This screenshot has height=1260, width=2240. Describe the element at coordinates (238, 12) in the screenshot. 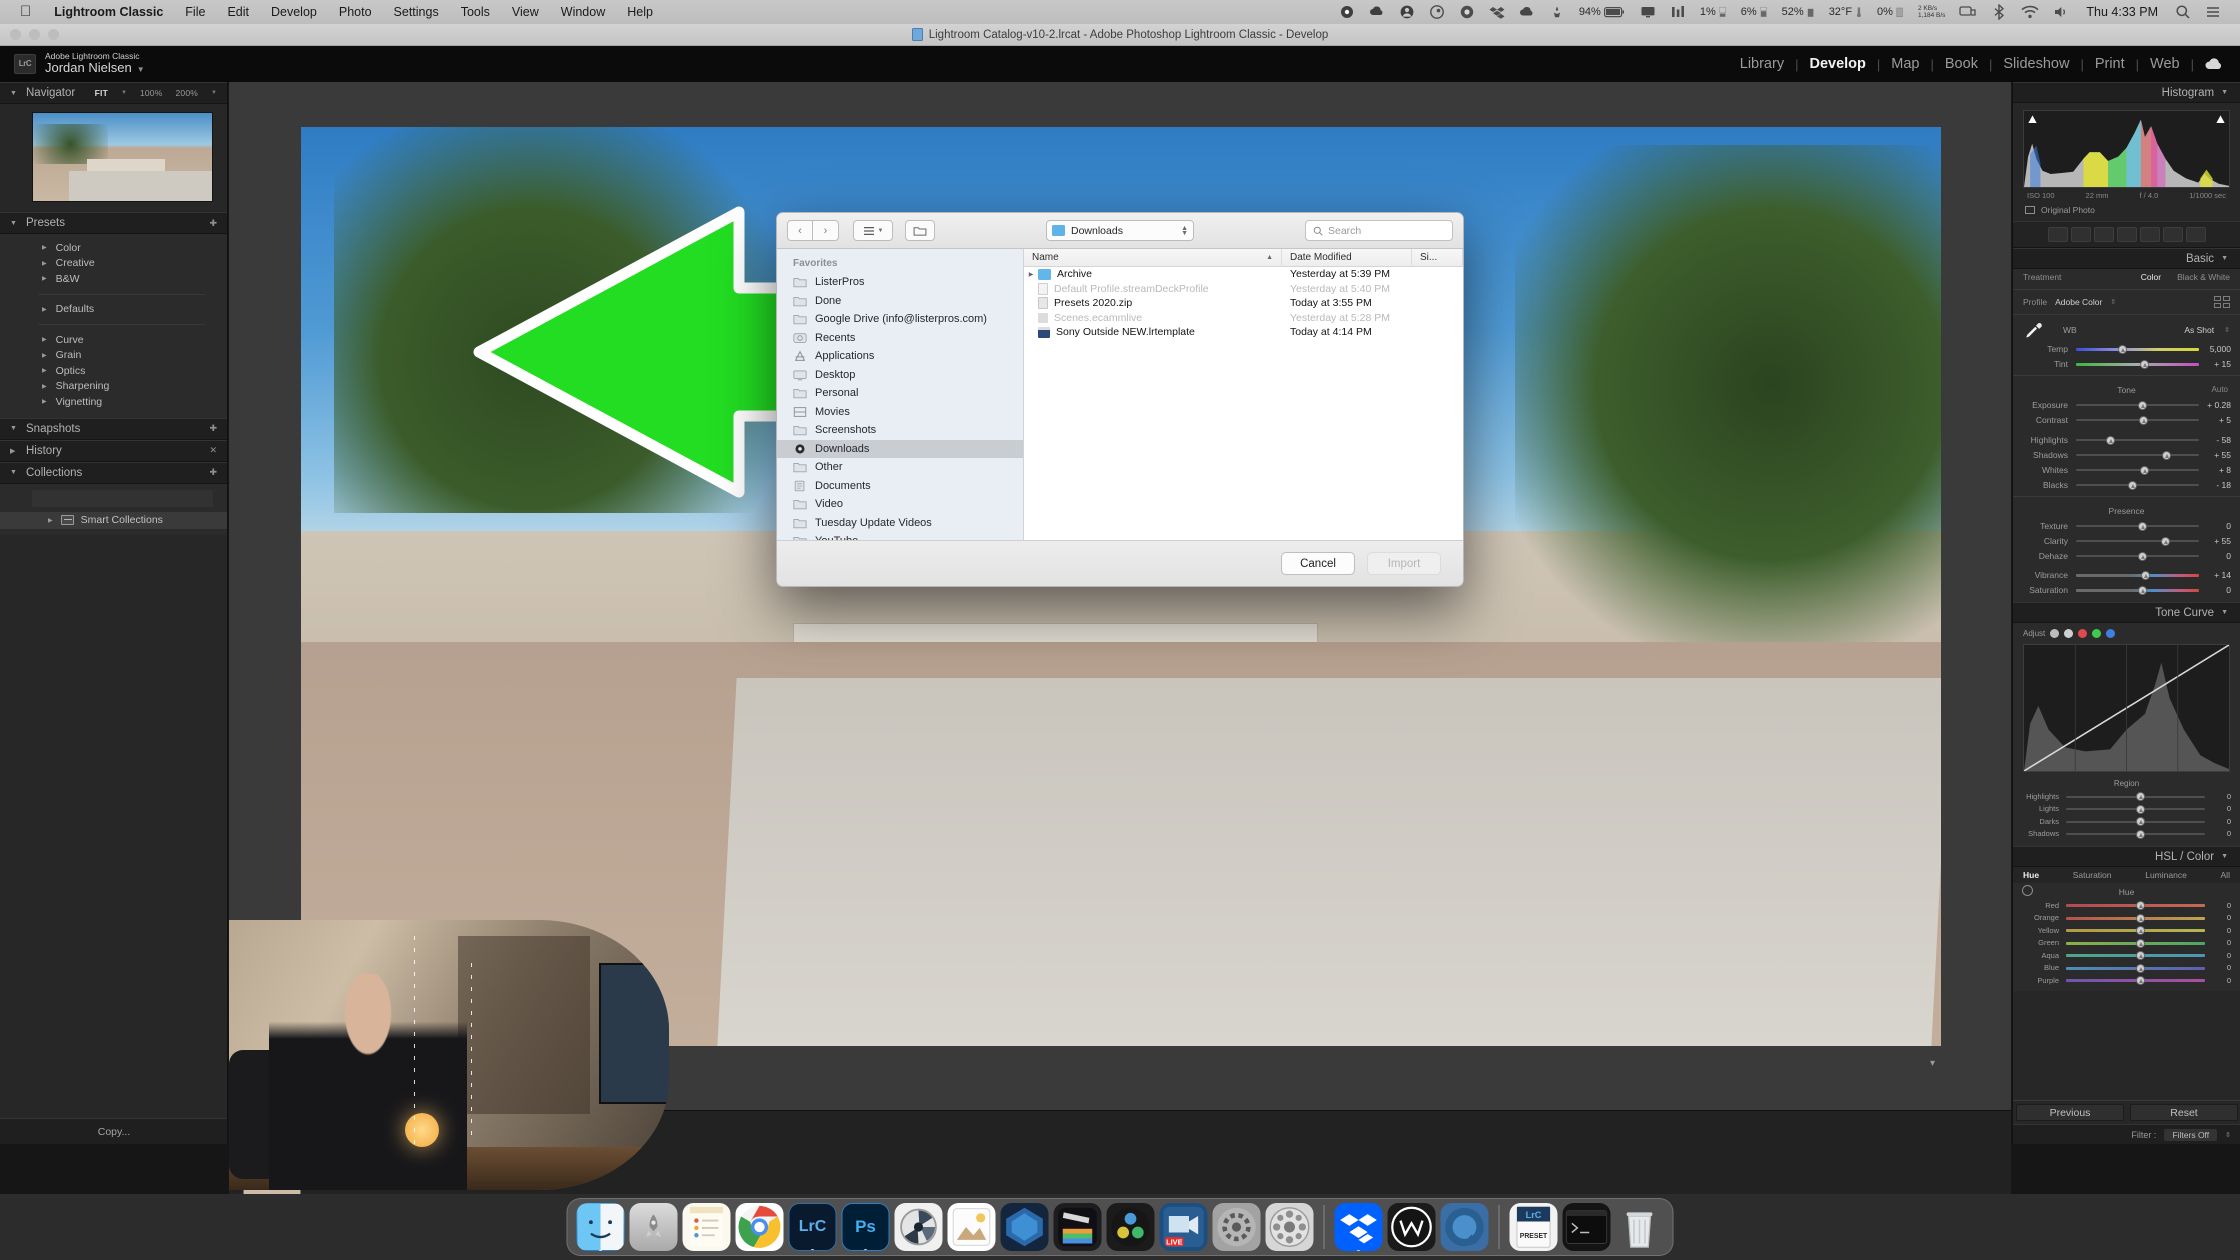

I see `menu-edit: Edit` at that location.